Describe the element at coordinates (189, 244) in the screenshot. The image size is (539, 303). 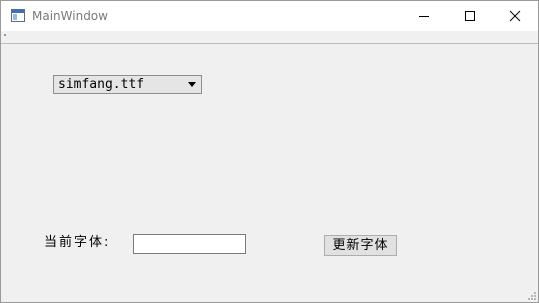
I see `current-font-field` at that location.